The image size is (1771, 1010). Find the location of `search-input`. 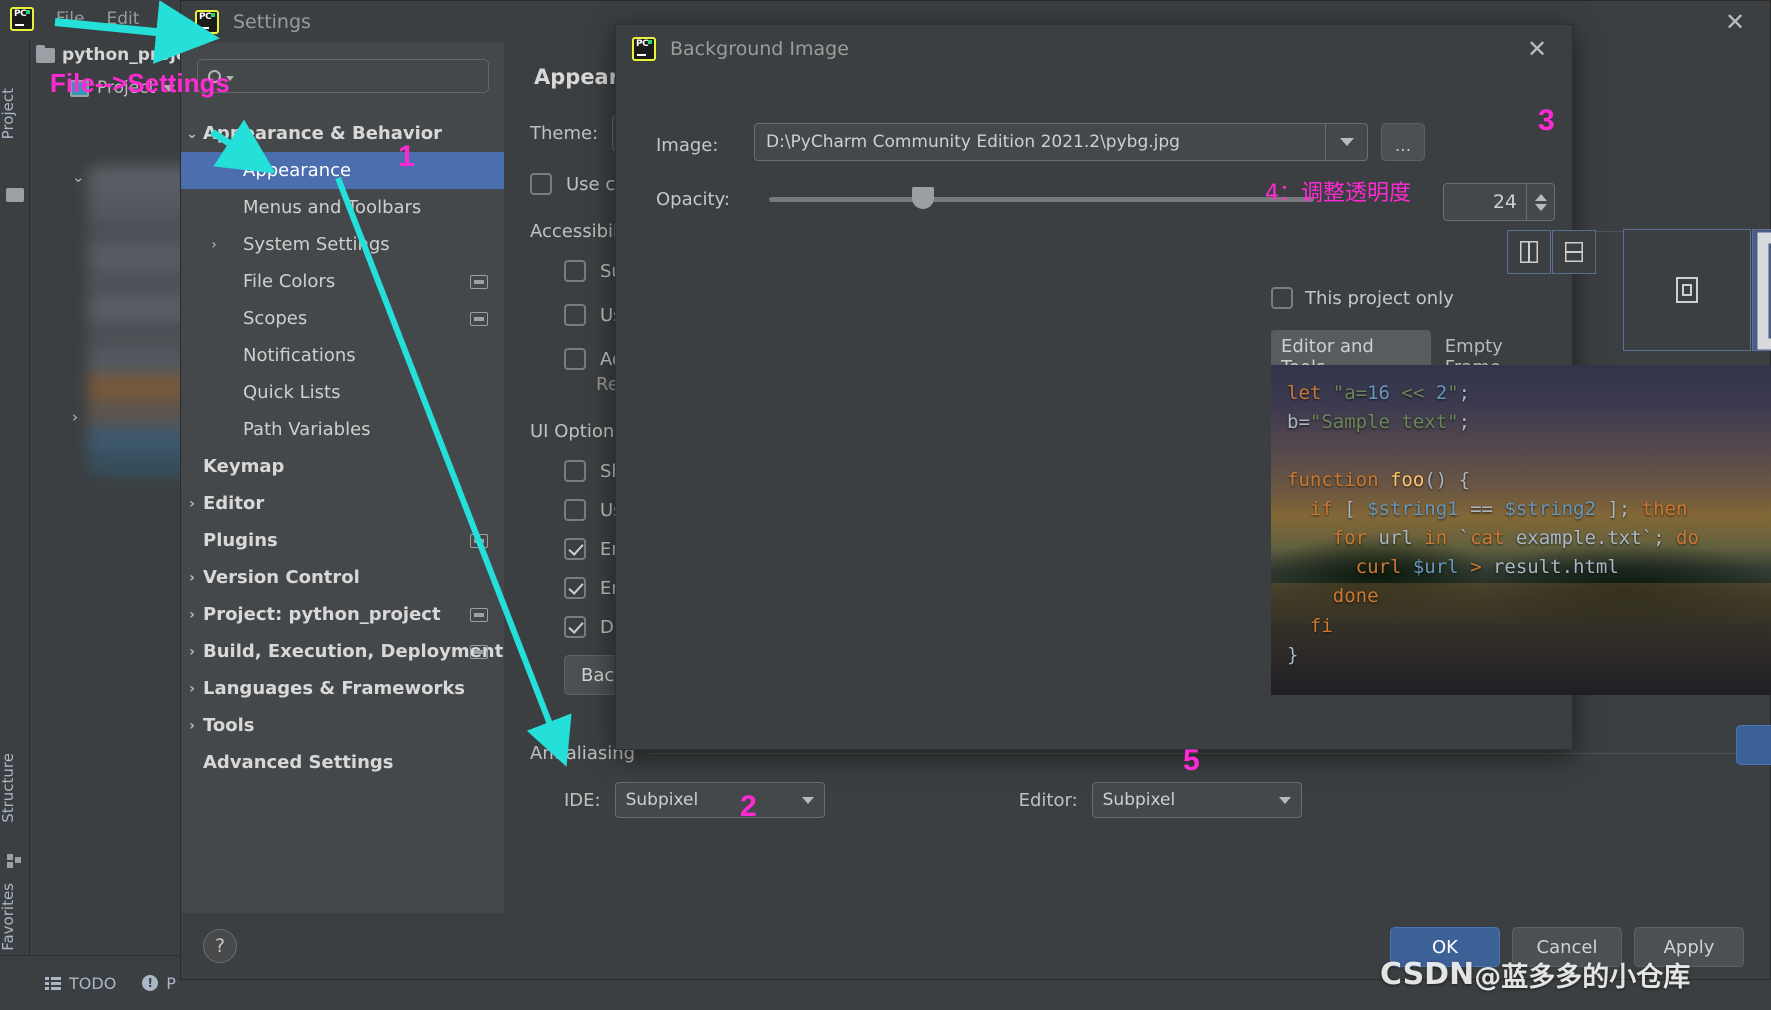

search-input is located at coordinates (343, 76).